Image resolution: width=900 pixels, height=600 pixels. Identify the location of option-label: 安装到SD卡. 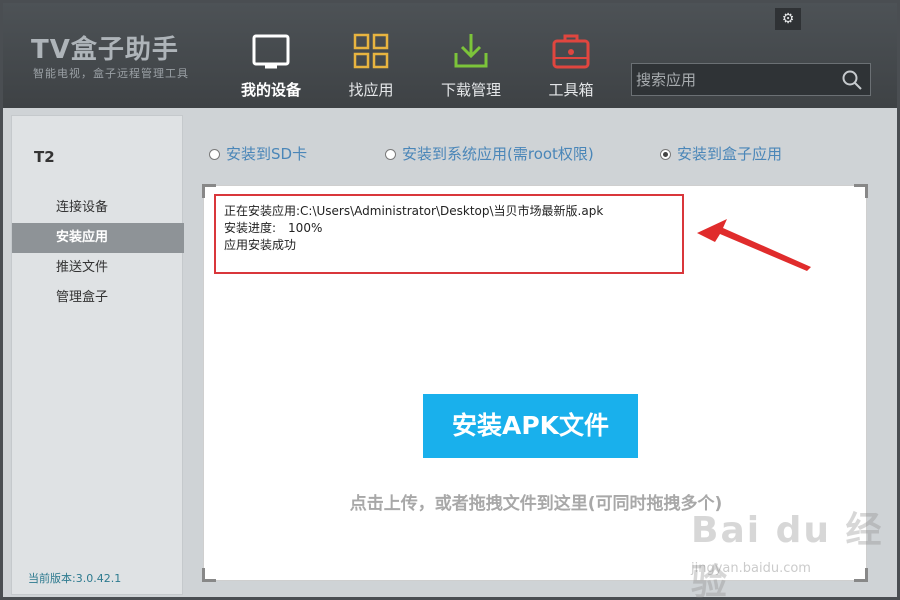
(267, 154).